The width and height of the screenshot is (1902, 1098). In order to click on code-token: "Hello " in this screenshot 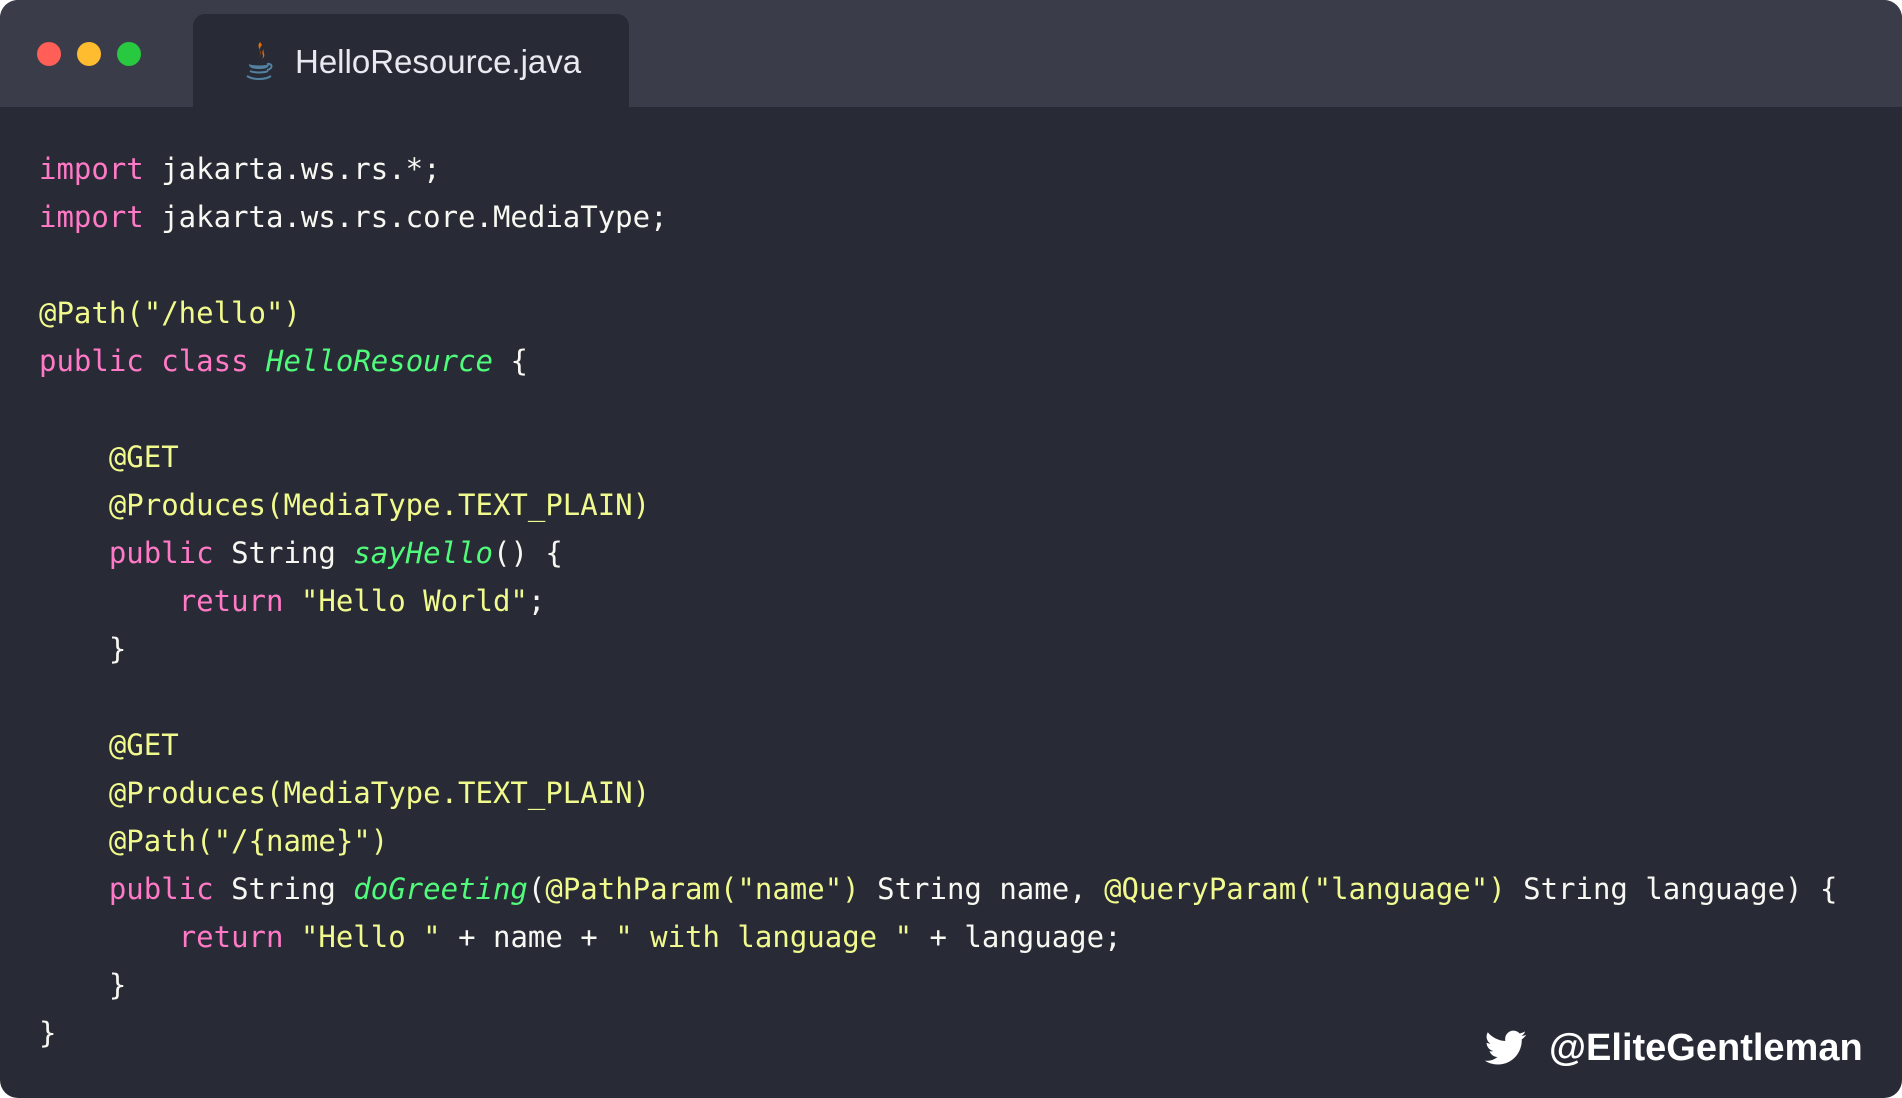, I will do `click(370, 937)`.